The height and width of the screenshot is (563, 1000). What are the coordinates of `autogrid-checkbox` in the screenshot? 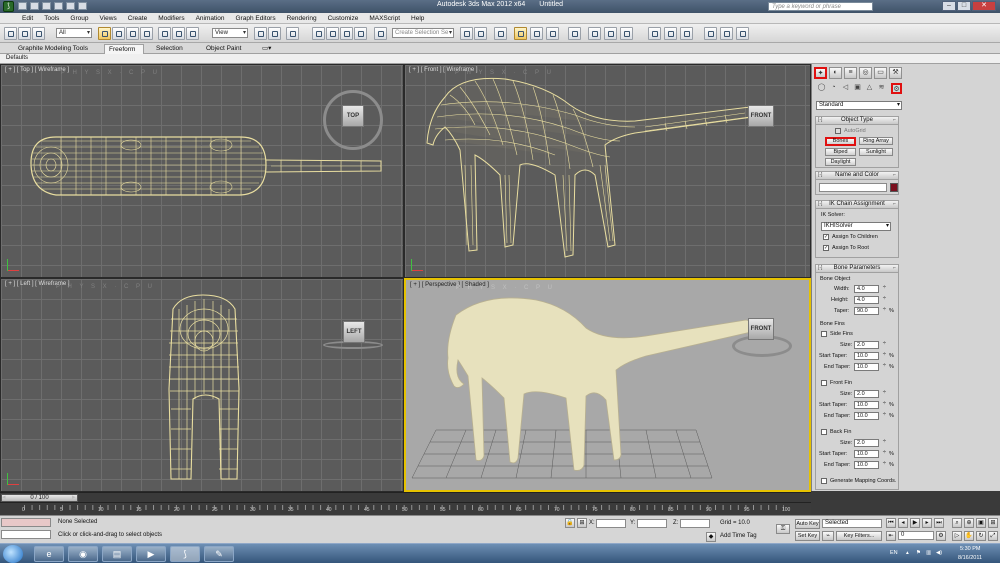 It's located at (838, 131).